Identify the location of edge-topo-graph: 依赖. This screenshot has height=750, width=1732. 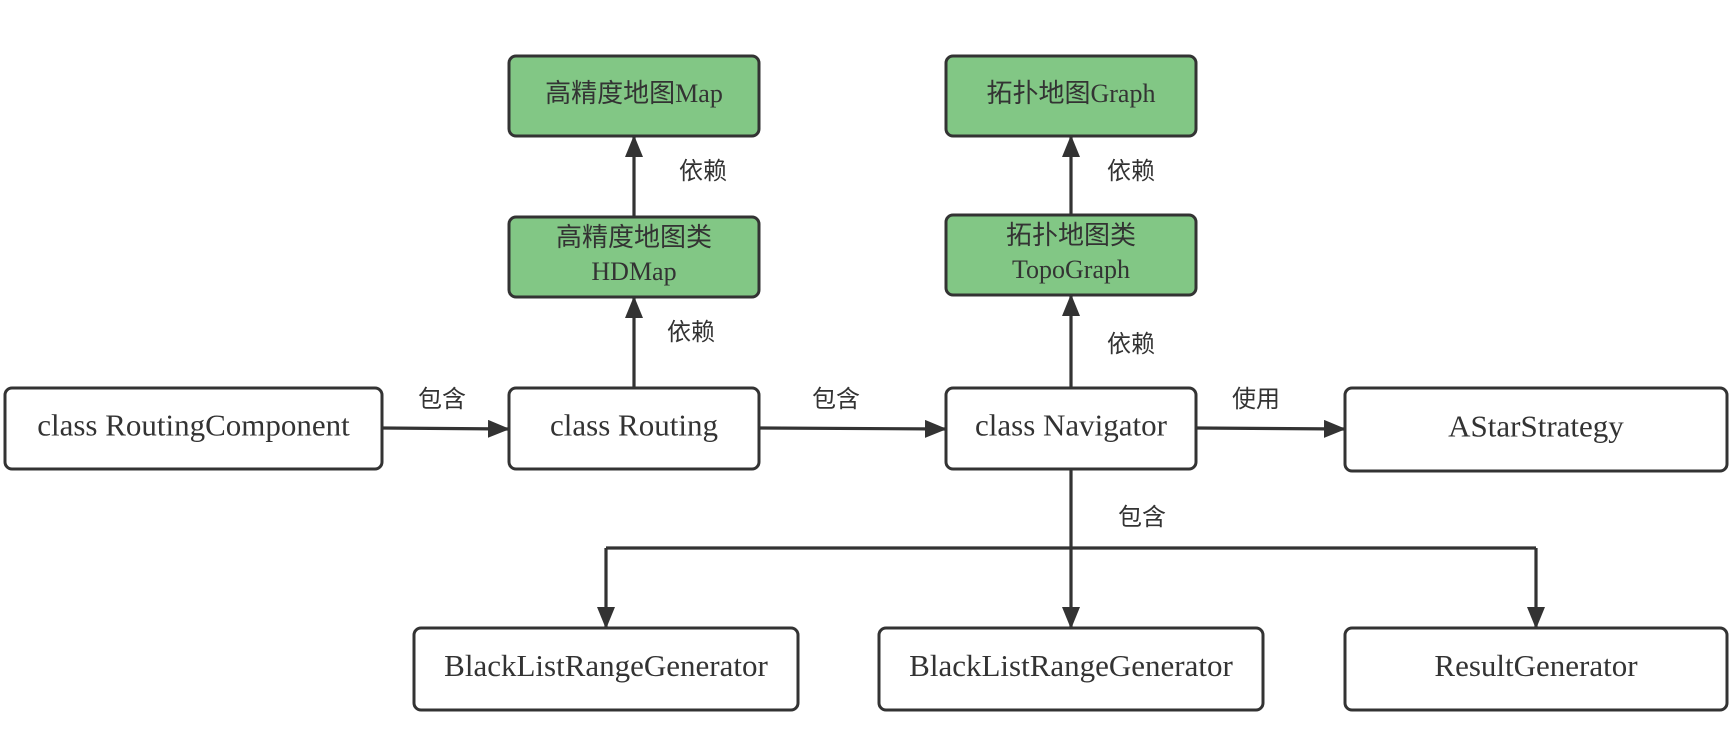
(1108, 175).